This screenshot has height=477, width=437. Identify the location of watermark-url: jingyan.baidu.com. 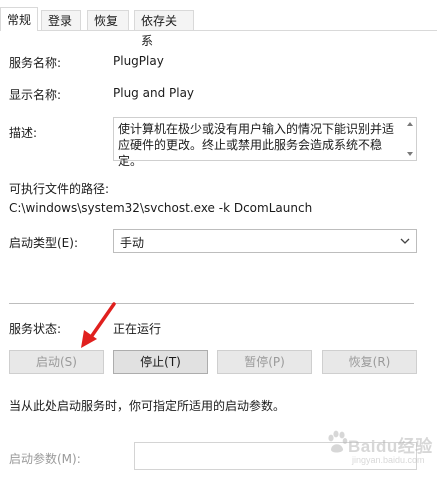
(388, 460).